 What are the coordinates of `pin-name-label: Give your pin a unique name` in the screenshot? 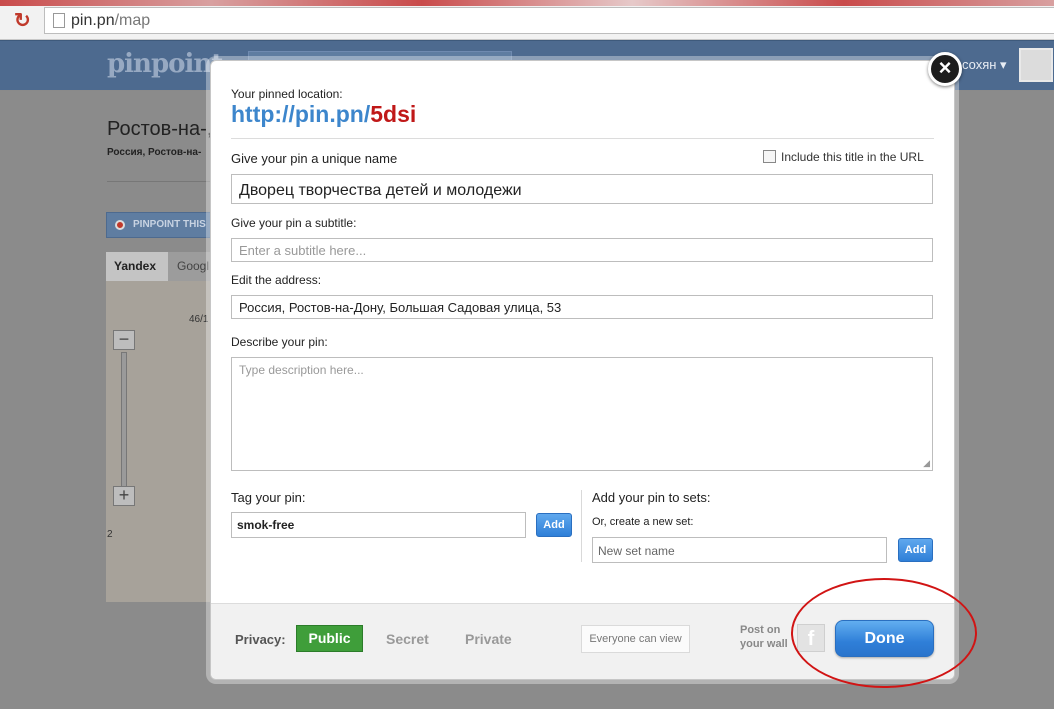 It's located at (314, 158).